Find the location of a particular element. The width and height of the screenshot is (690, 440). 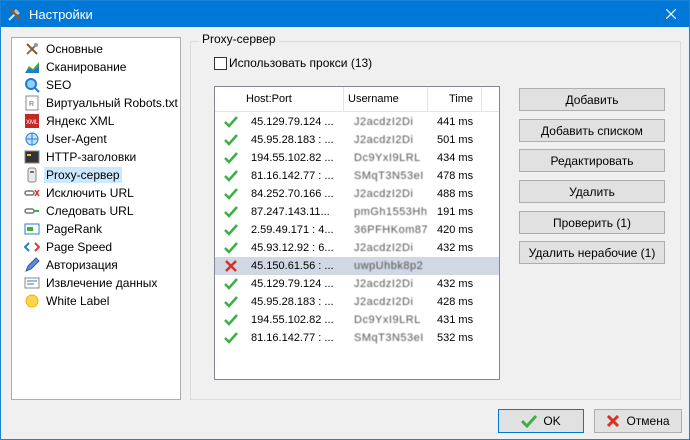

nav-item-label: Сканирование is located at coordinates (86, 67).